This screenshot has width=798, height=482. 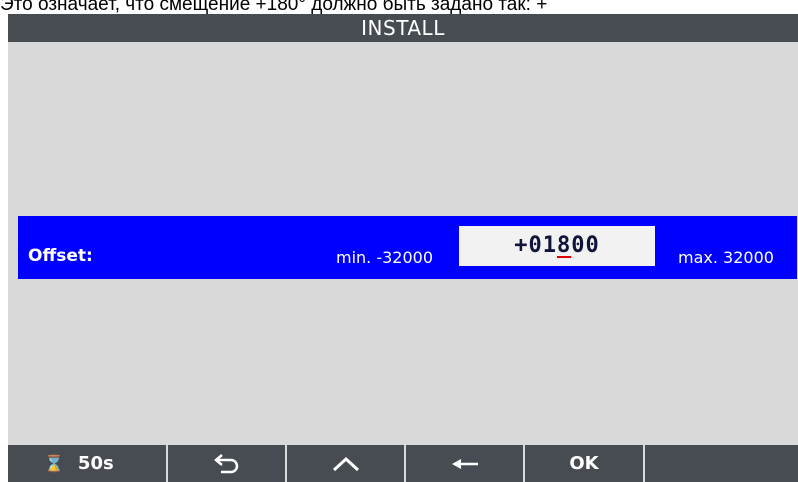 I want to click on parameter-min: min. -32000, so click(x=385, y=257).